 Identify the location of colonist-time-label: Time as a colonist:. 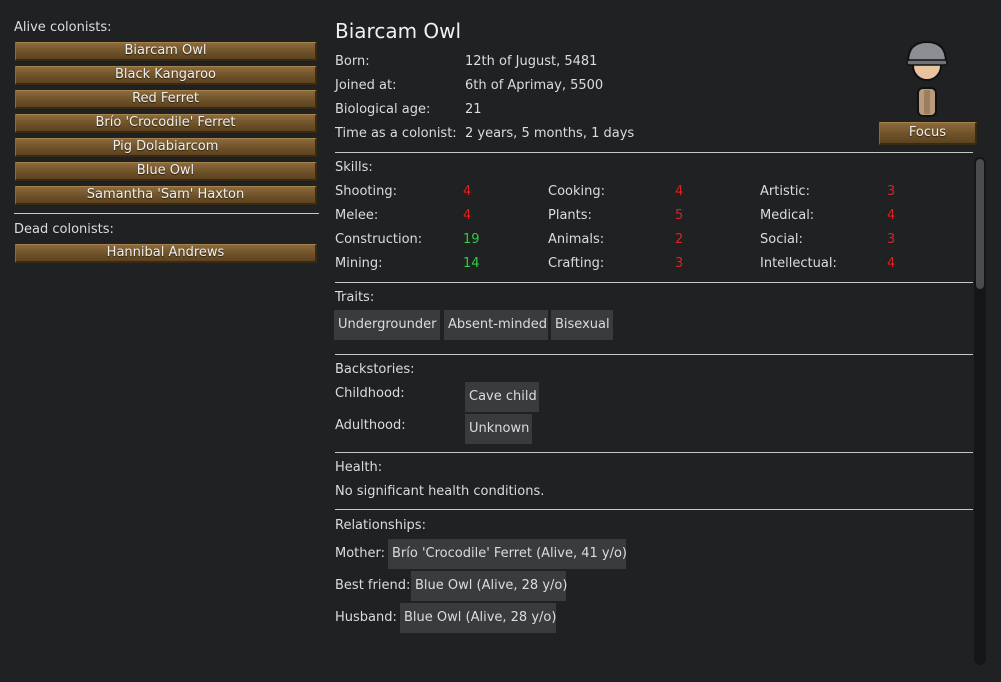
(396, 133).